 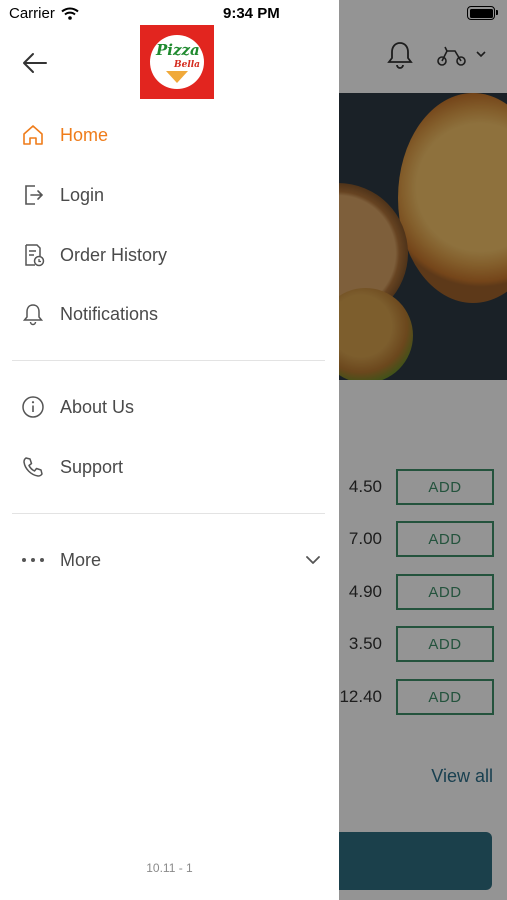 What do you see at coordinates (32, 13) in the screenshot?
I see `carrier-label: Carrier` at bounding box center [32, 13].